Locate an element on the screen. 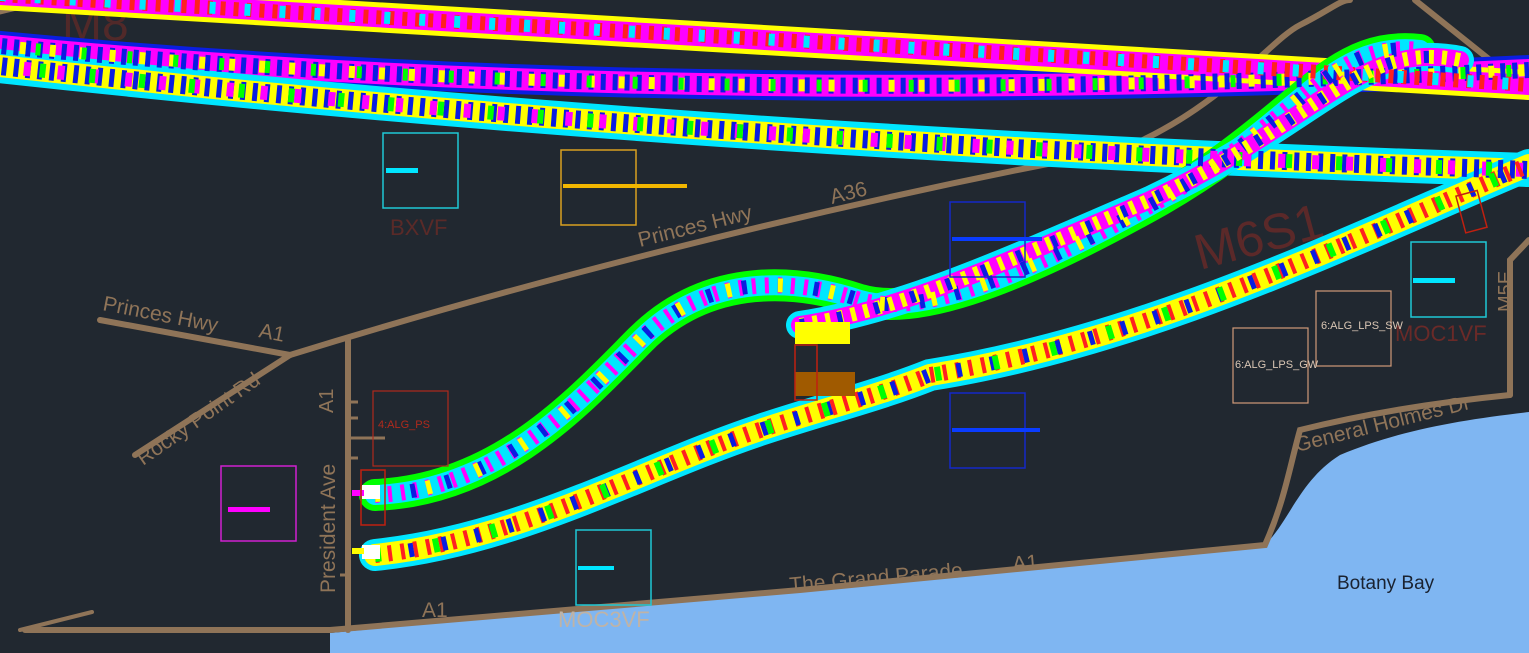  label-m5e: M5E is located at coordinates (1506, 291).